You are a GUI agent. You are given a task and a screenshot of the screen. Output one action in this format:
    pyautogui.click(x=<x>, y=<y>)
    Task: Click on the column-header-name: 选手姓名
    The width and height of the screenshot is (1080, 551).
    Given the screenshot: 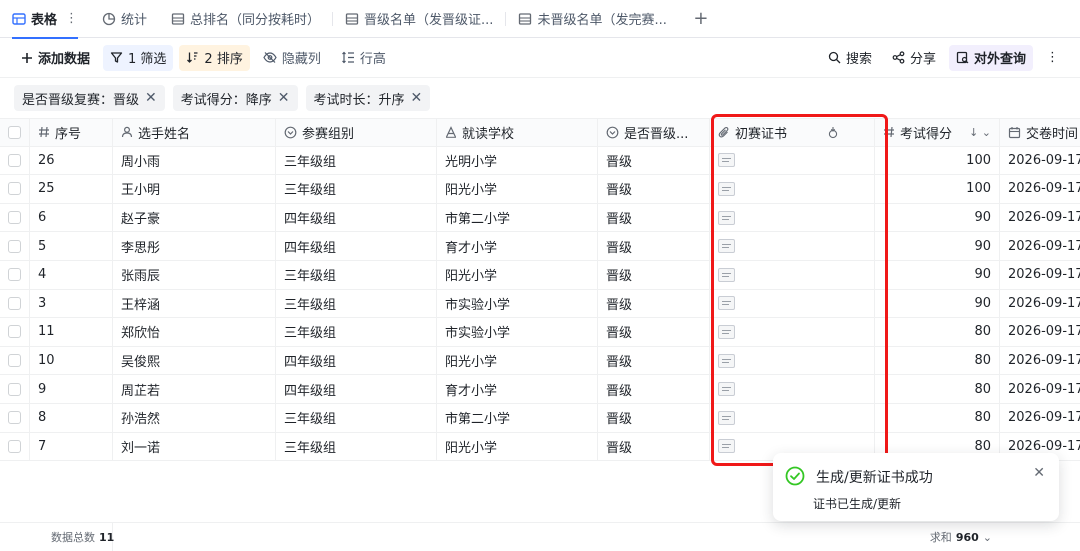 What is the action you would take?
    pyautogui.click(x=194, y=132)
    